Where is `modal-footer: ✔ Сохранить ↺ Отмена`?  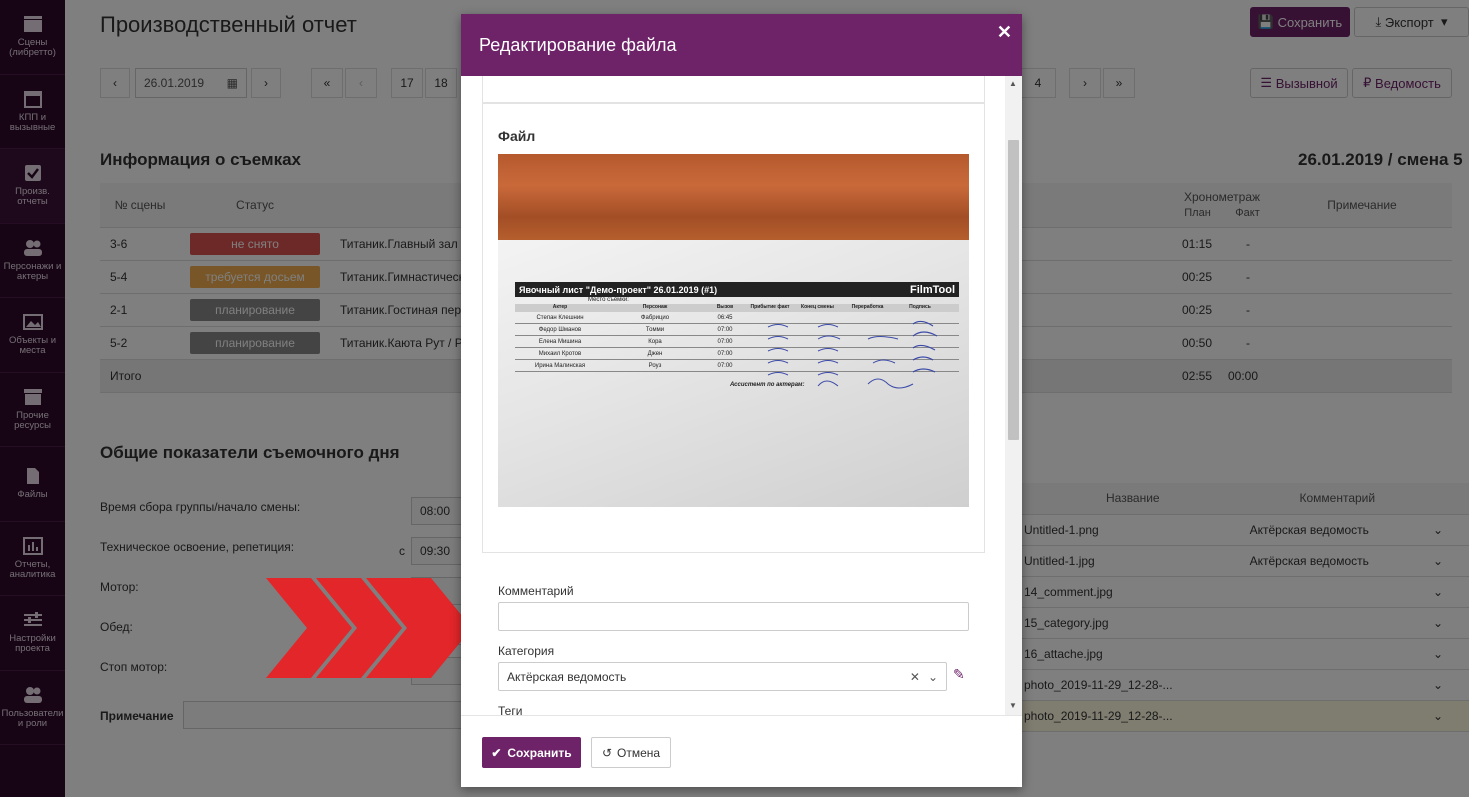 modal-footer: ✔ Сохранить ↺ Отмена is located at coordinates (741, 751).